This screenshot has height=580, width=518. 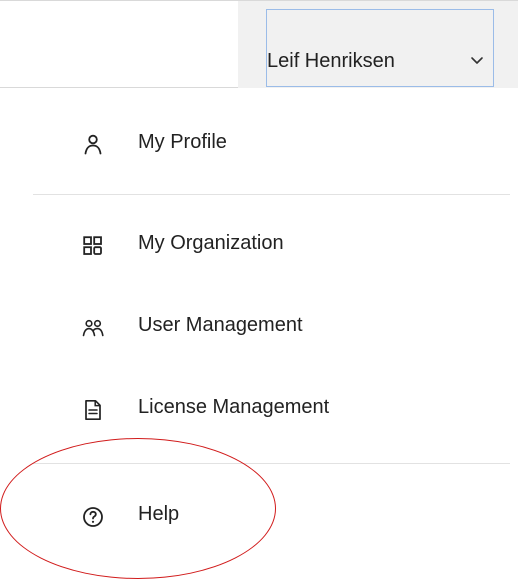 What do you see at coordinates (477, 61) in the screenshot?
I see `chevron-down-icon` at bounding box center [477, 61].